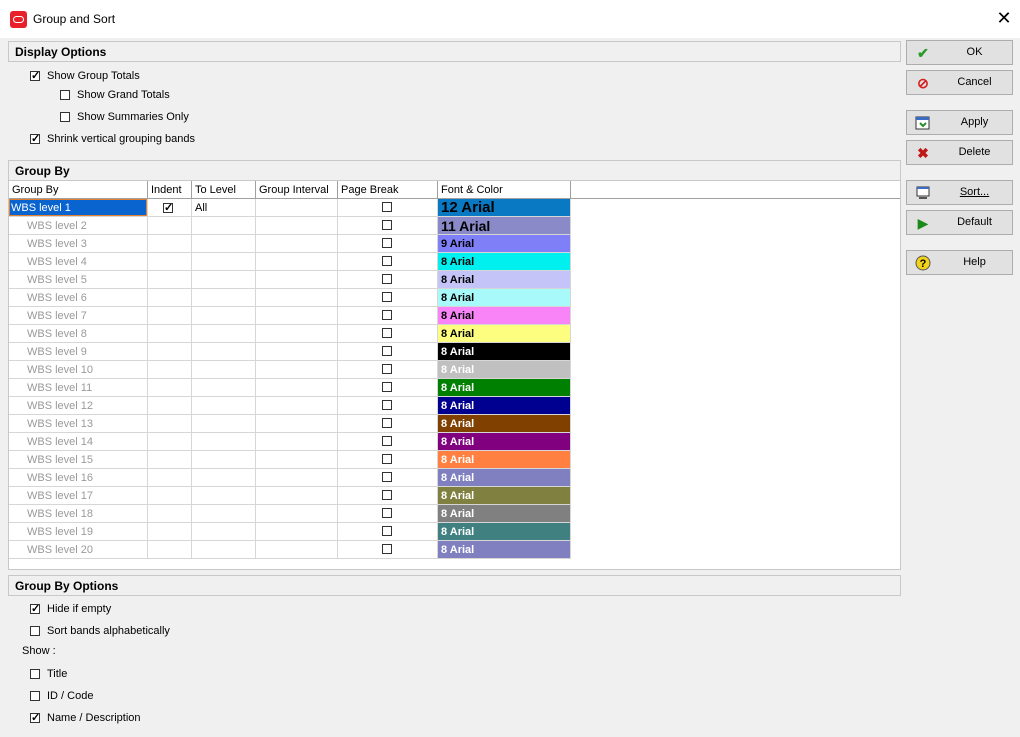 The width and height of the screenshot is (1020, 737). What do you see at coordinates (290, 442) in the screenshot?
I see `table-row: WBS level 14 8 Arial` at bounding box center [290, 442].